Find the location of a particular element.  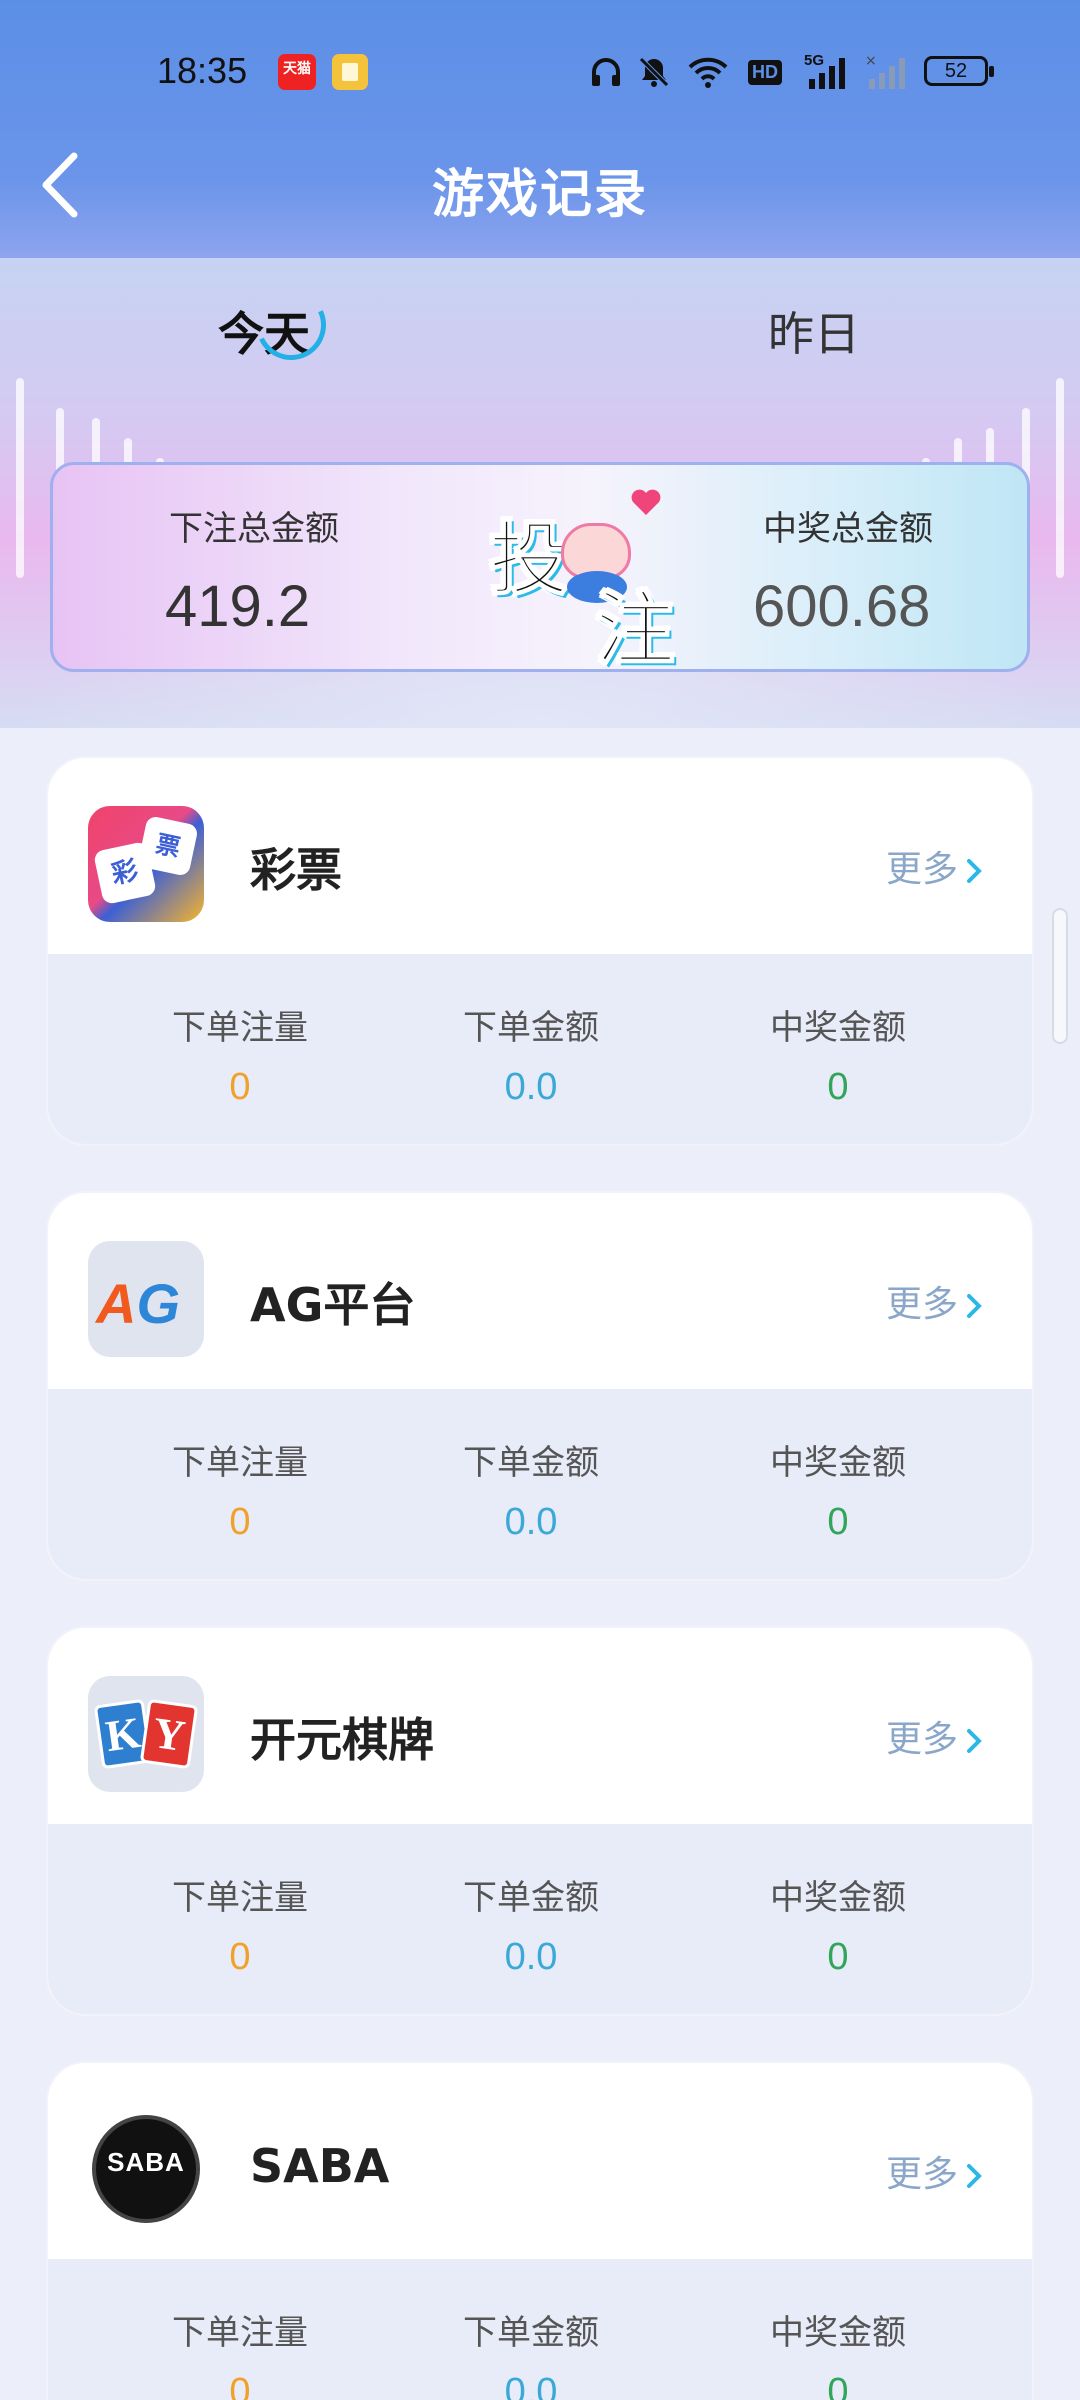

total-bet-label: 下注总金额 is located at coordinates (254, 529).